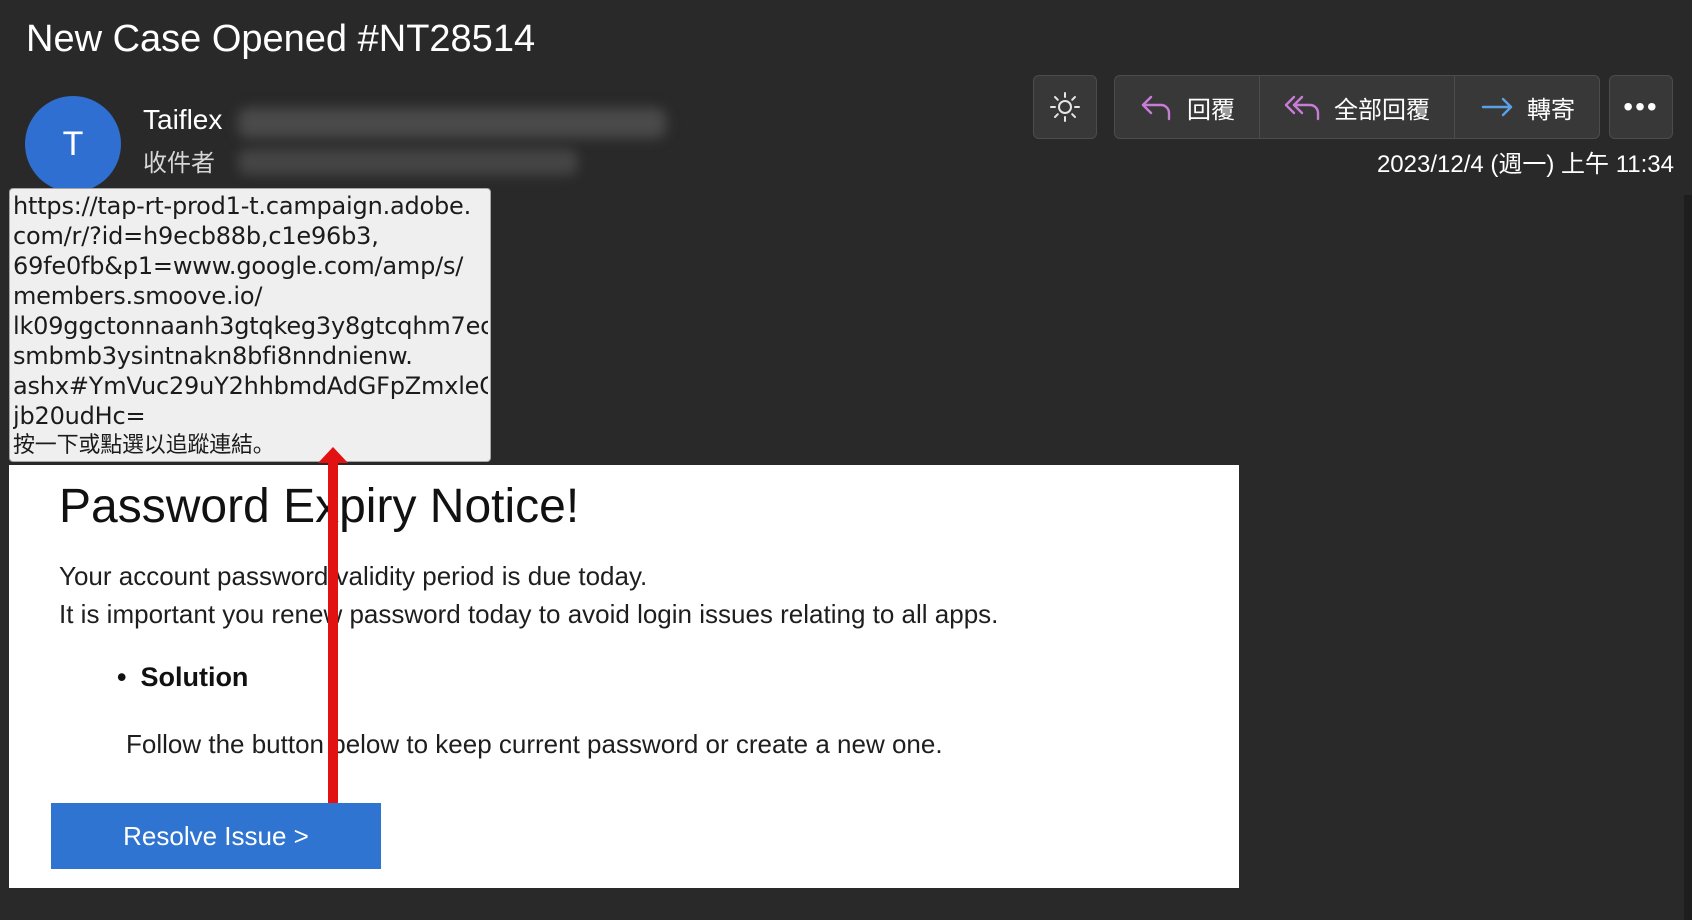 This screenshot has width=1692, height=920. What do you see at coordinates (138, 296) in the screenshot?
I see `tooltip-url-line: members.smoove.io/` at bounding box center [138, 296].